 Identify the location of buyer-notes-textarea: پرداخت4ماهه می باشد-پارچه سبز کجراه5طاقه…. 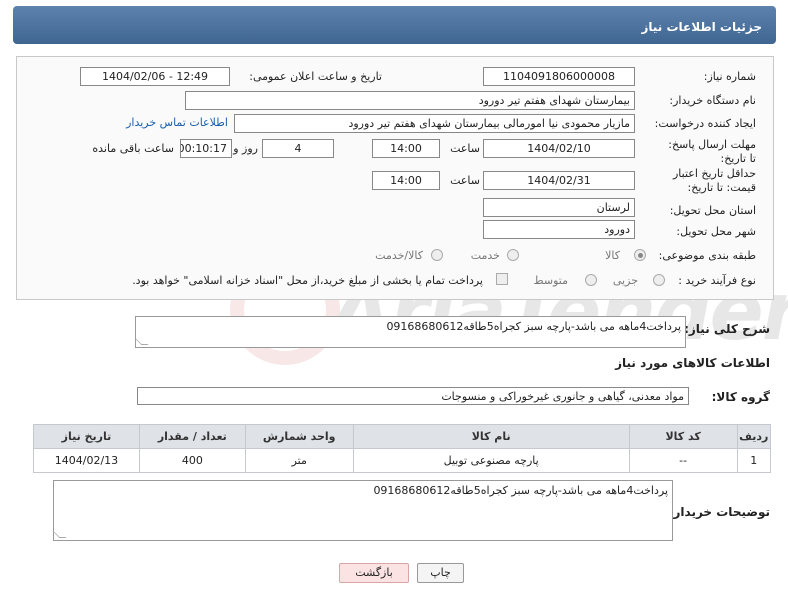
(362, 510).